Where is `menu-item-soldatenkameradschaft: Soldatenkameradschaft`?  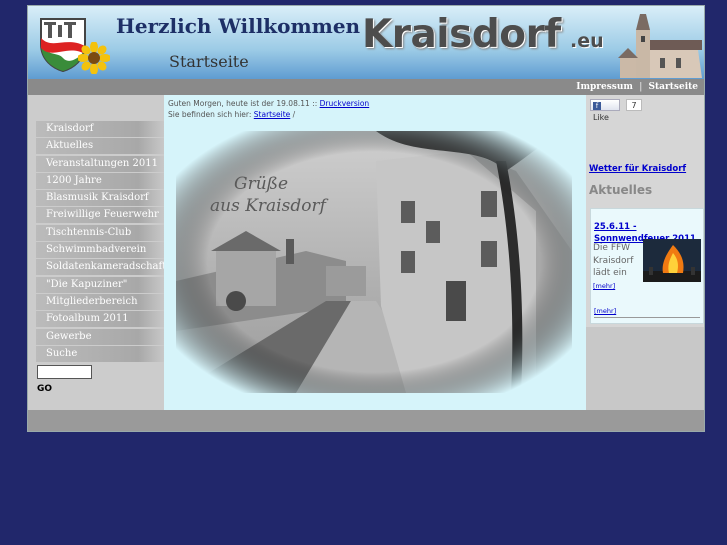 menu-item-soldatenkameradschaft: Soldatenkameradschaft is located at coordinates (101, 267).